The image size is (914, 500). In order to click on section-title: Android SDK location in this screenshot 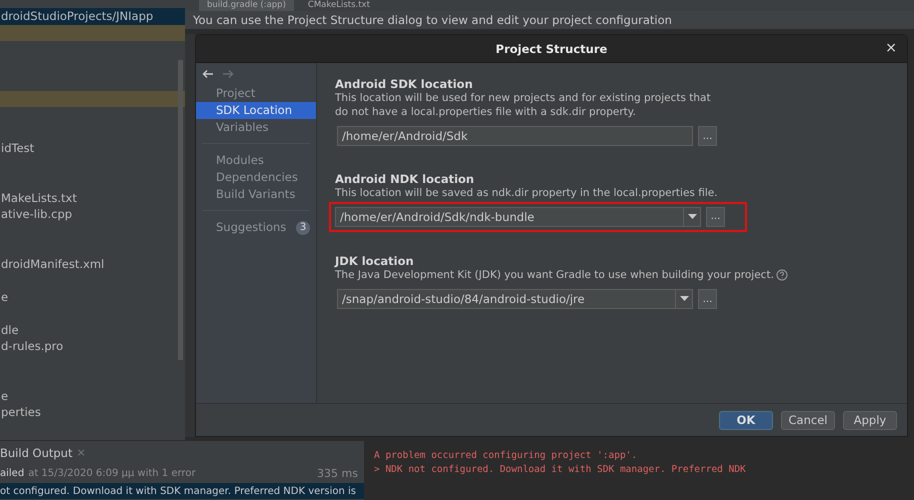, I will do `click(404, 84)`.